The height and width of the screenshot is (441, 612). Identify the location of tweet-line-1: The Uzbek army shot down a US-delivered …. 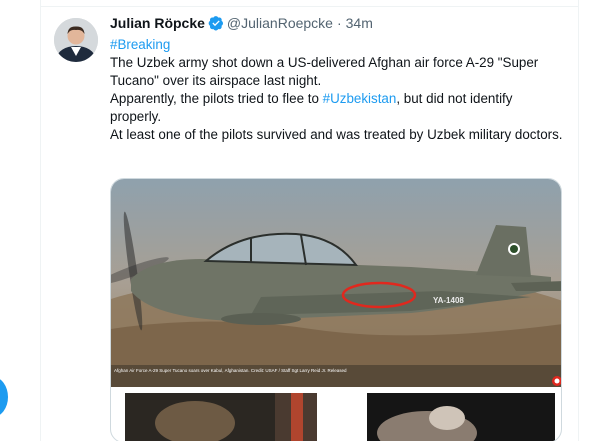
(324, 71).